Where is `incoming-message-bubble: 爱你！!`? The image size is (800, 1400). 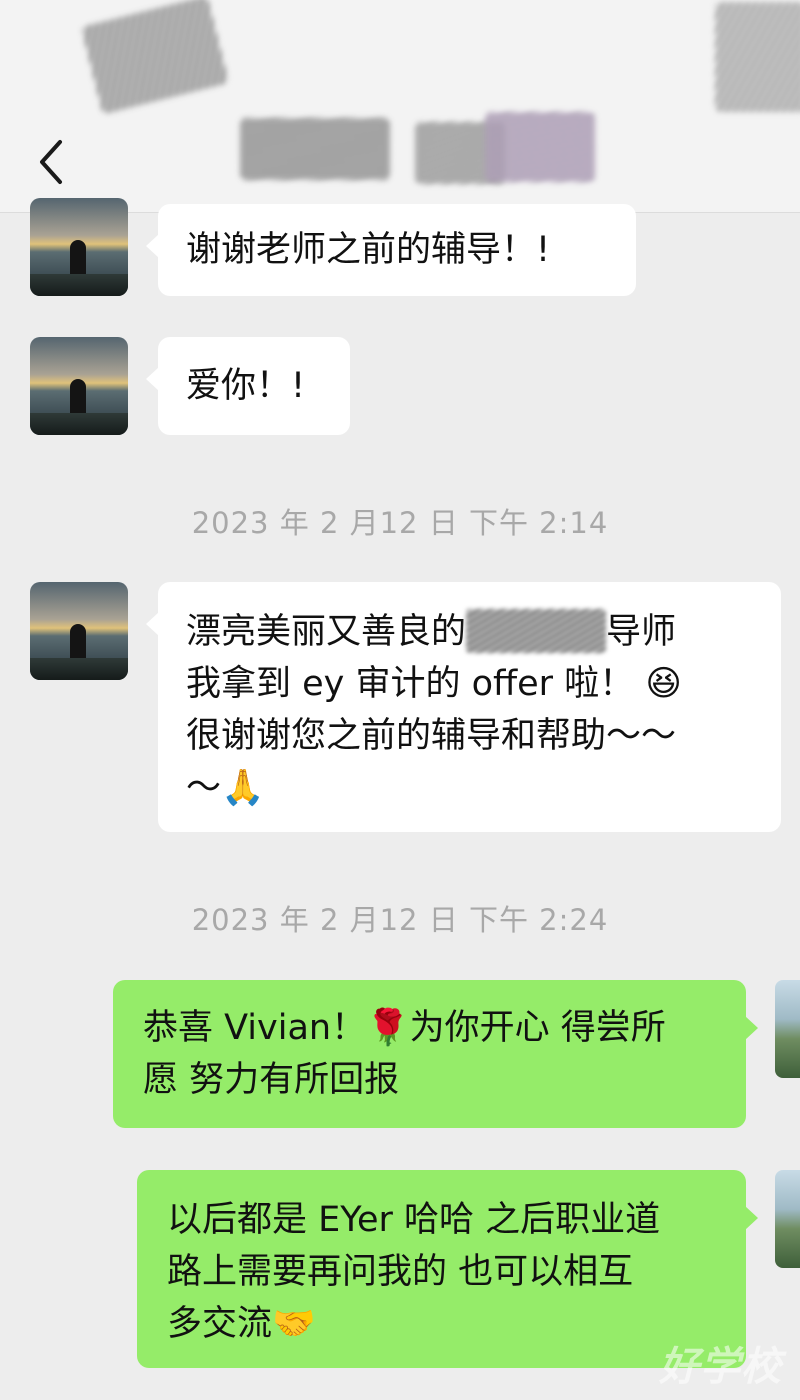
incoming-message-bubble: 爱你！! is located at coordinates (248, 386).